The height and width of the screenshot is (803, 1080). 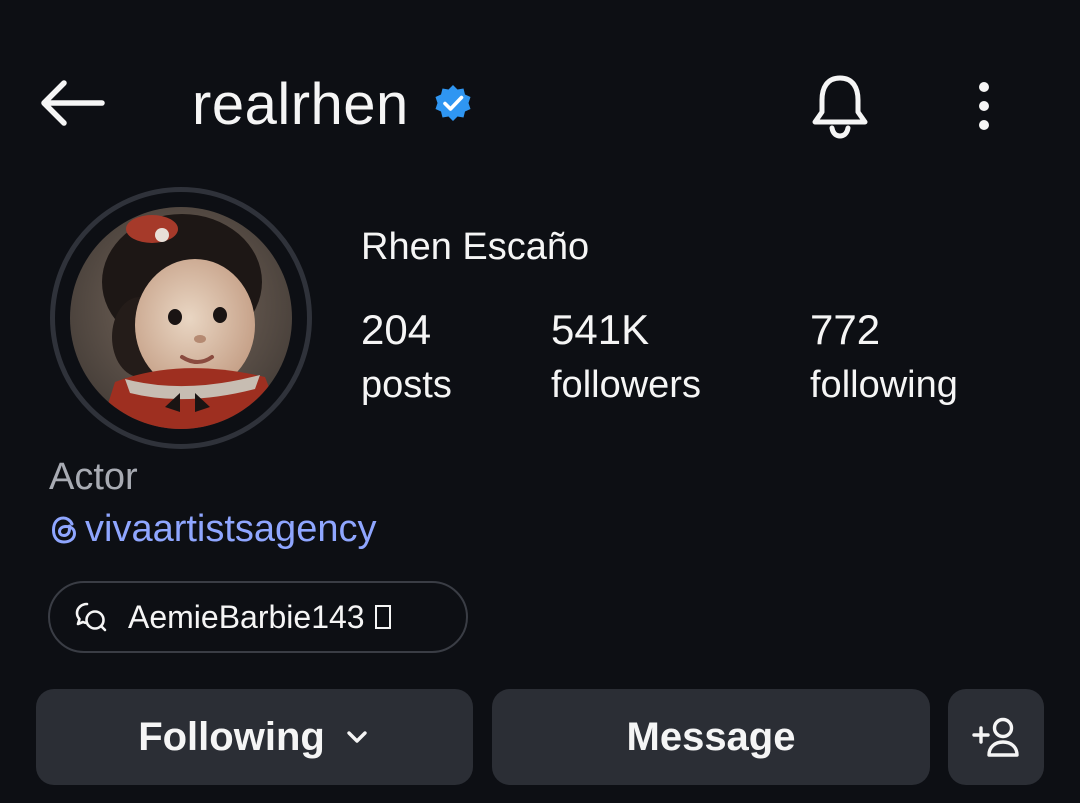 I want to click on suggested-accounts-button, so click(x=996, y=737).